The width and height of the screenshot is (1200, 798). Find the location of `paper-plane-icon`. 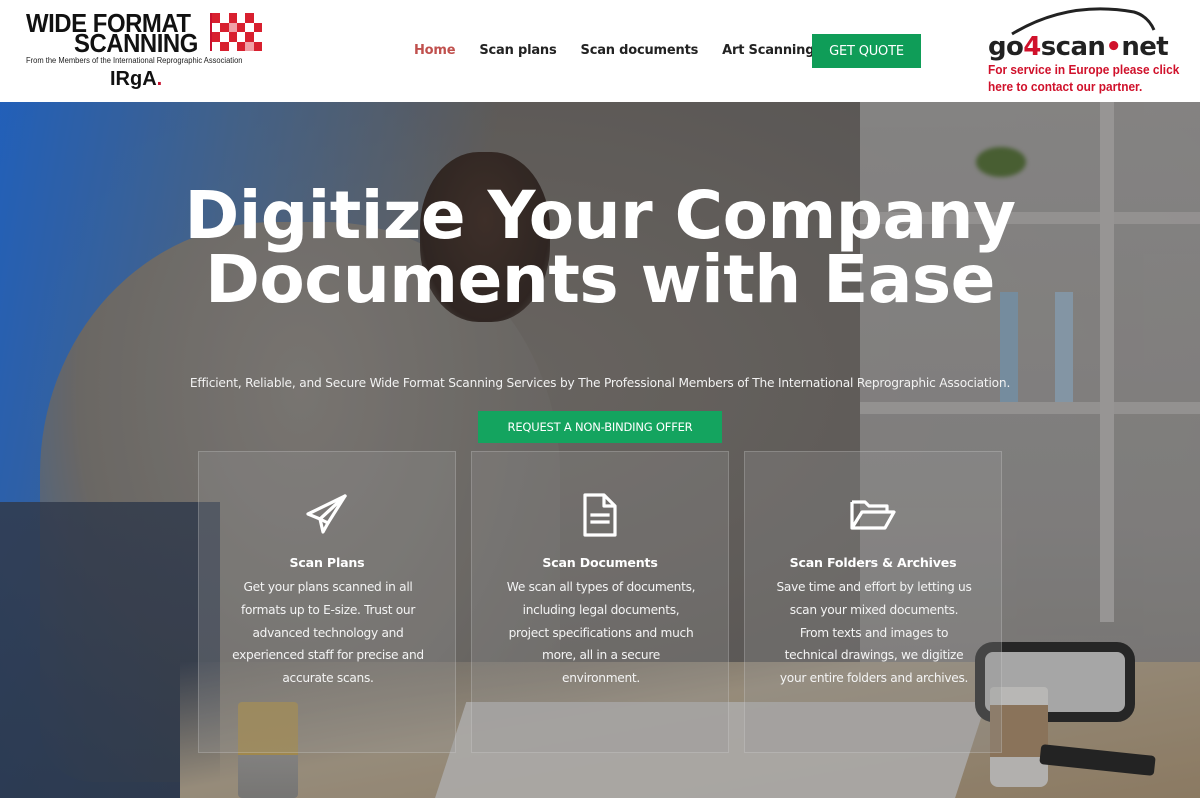

paper-plane-icon is located at coordinates (327, 515).